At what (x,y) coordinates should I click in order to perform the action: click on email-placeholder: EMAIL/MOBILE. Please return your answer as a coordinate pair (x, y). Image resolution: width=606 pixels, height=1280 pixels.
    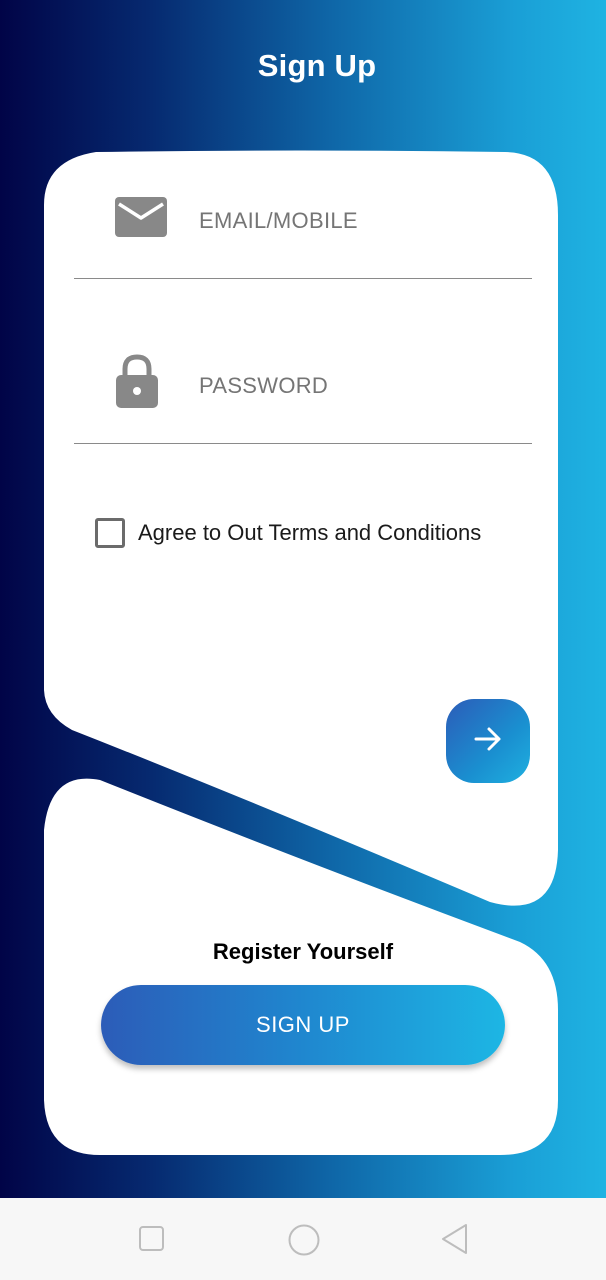
    Looking at the image, I should click on (278, 220).